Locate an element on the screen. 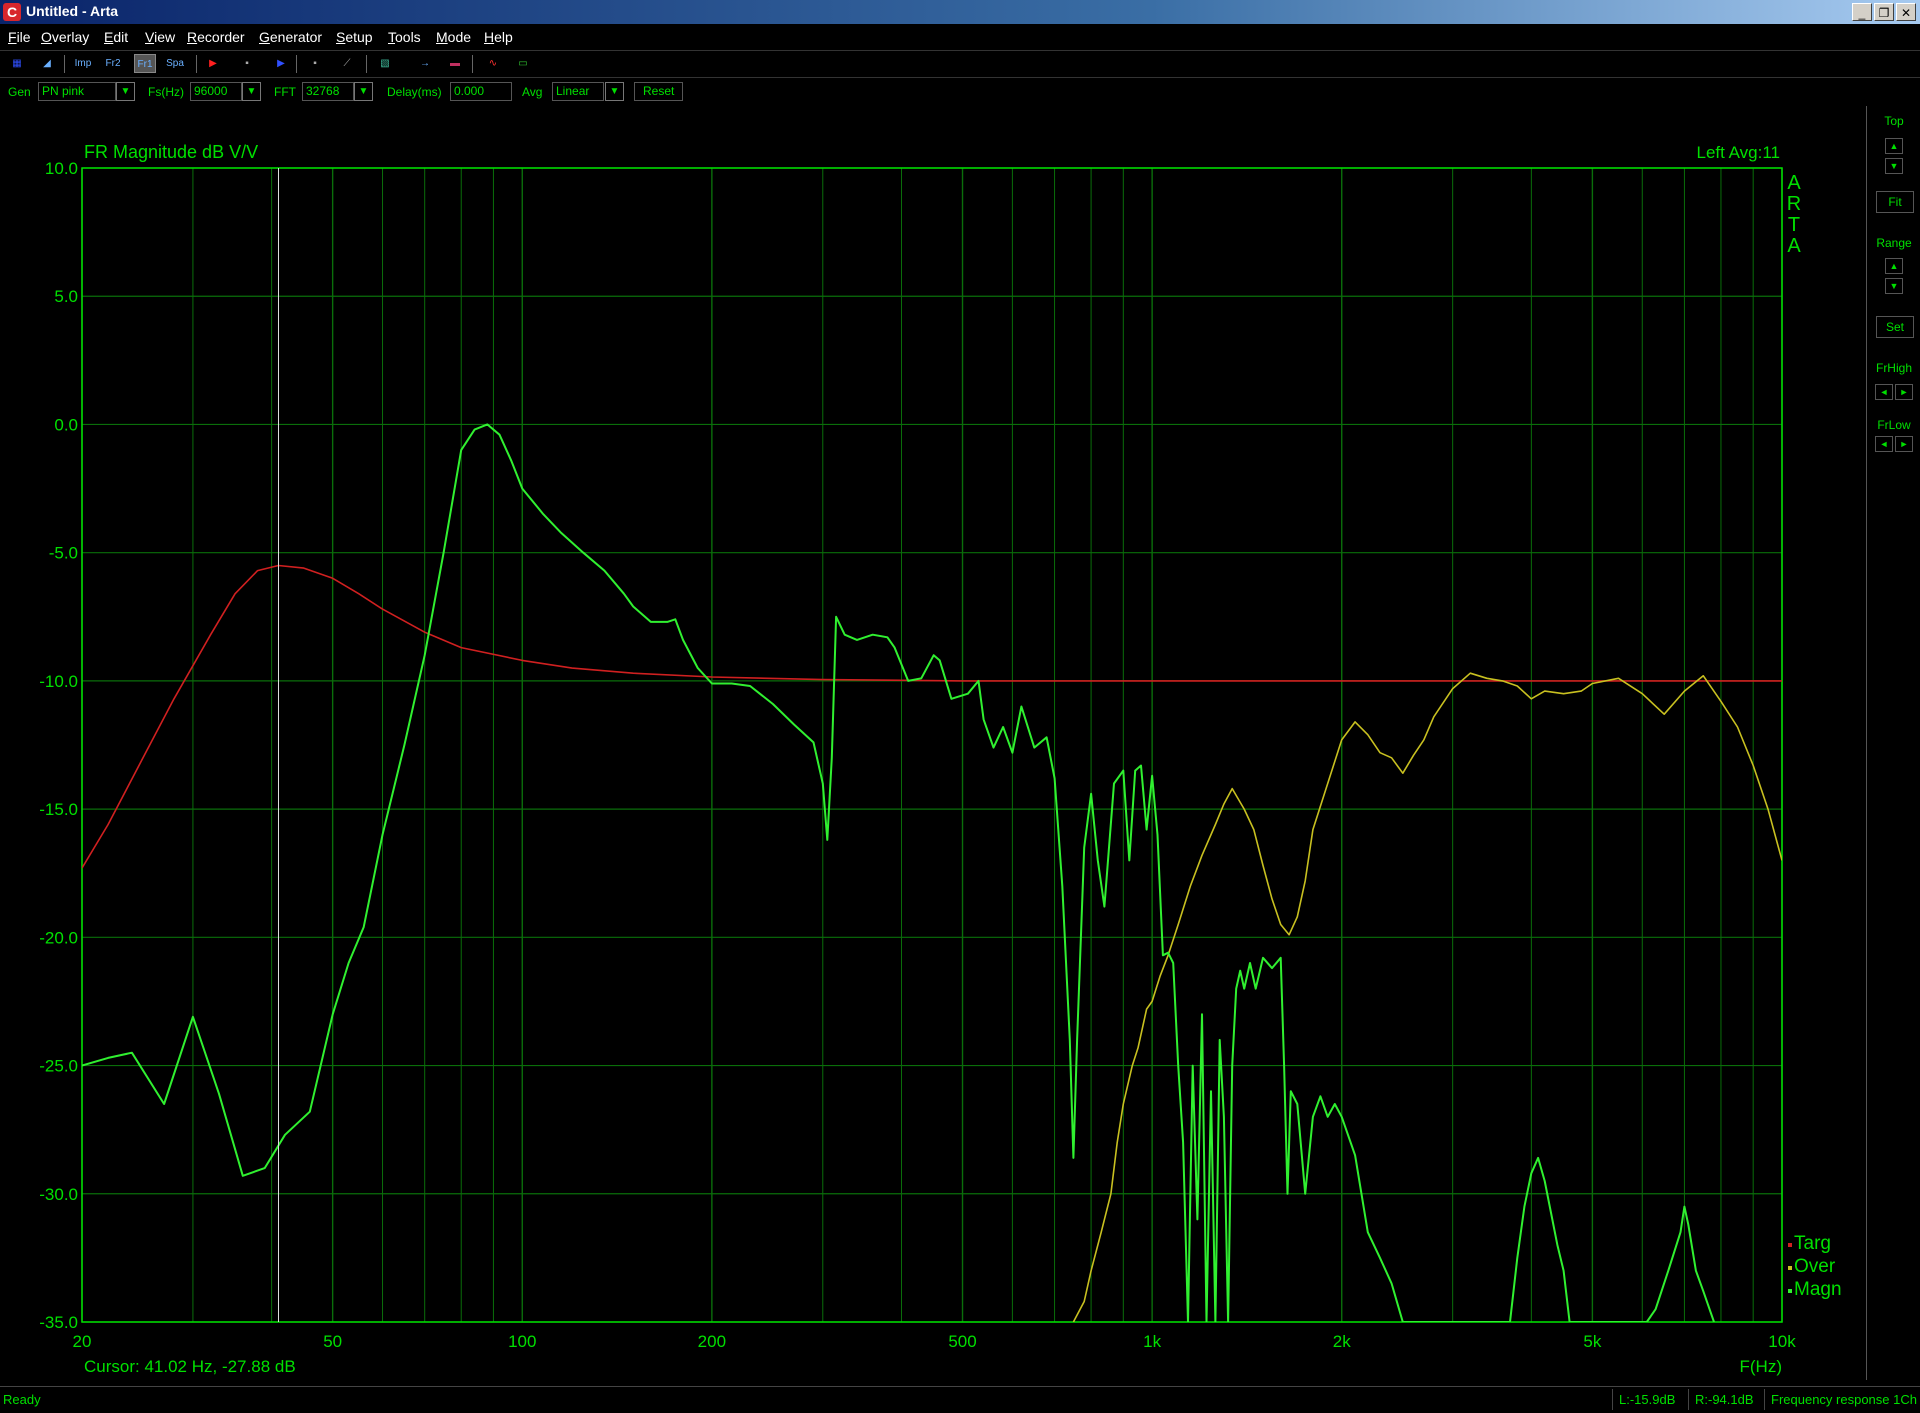 The width and height of the screenshot is (1920, 1413). menu-generator: Generator is located at coordinates (290, 37).